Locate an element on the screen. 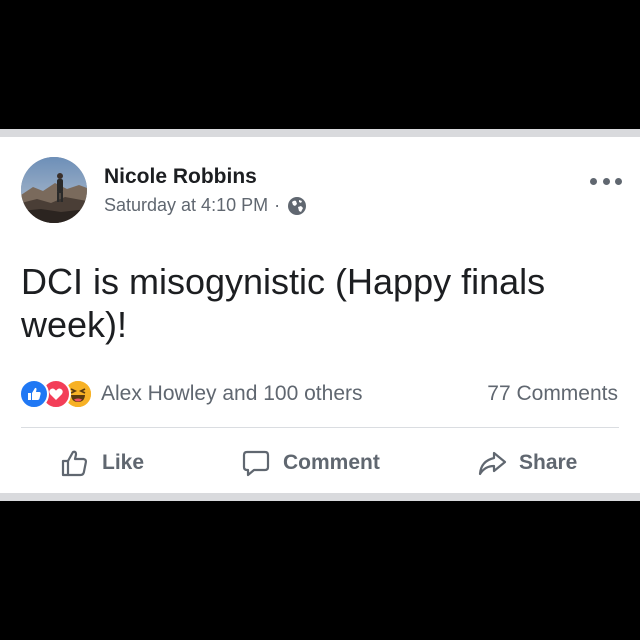  like-button: Like is located at coordinates (102, 463).